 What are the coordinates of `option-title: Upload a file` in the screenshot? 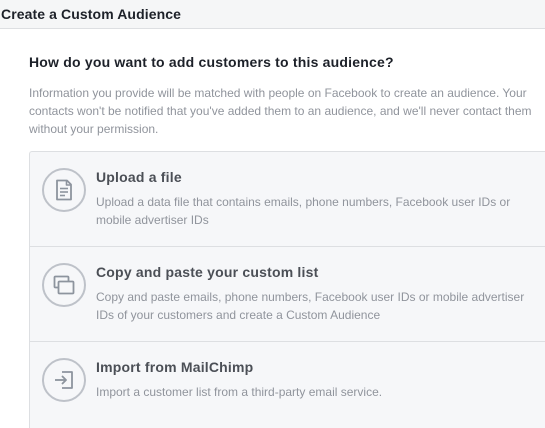 It's located at (139, 177).